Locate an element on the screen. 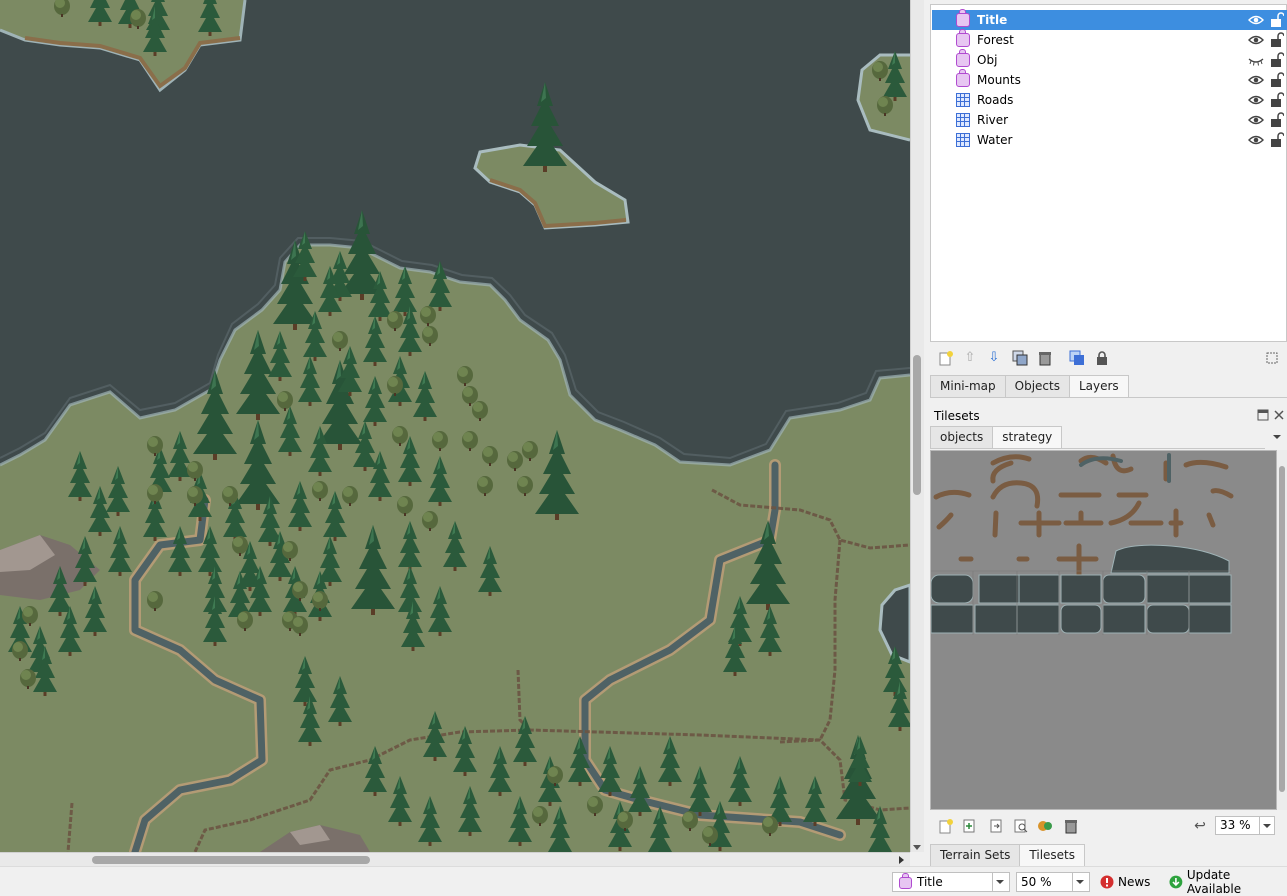 The width and height of the screenshot is (1287, 896). map-zoom-combo: 50 % is located at coordinates (1053, 882).